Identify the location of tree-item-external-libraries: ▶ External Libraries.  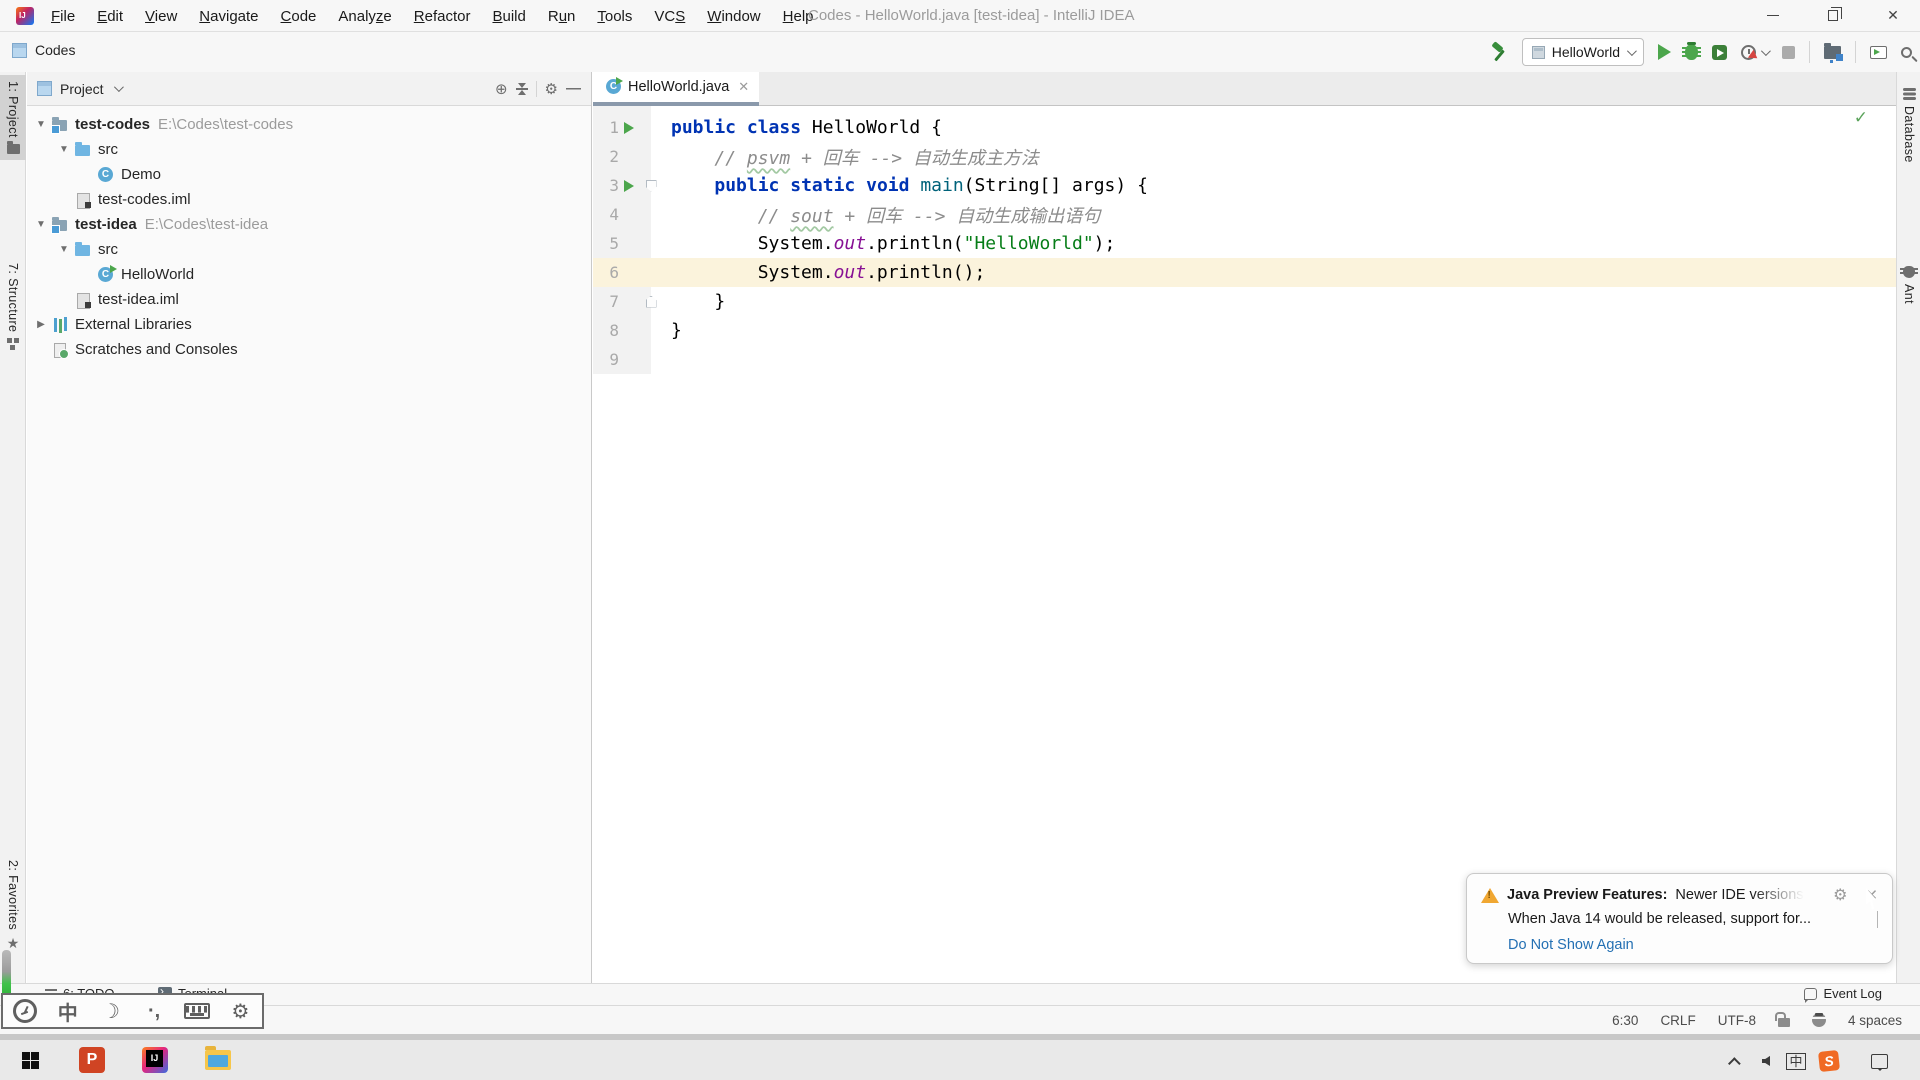
(309, 324).